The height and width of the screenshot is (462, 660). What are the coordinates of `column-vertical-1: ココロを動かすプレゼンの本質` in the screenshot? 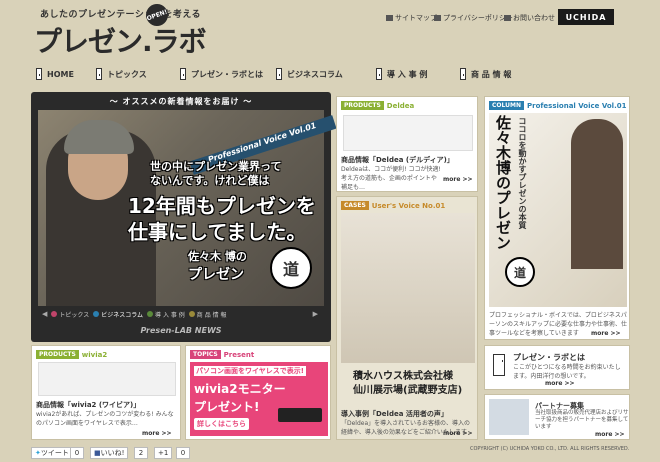 It's located at (522, 173).